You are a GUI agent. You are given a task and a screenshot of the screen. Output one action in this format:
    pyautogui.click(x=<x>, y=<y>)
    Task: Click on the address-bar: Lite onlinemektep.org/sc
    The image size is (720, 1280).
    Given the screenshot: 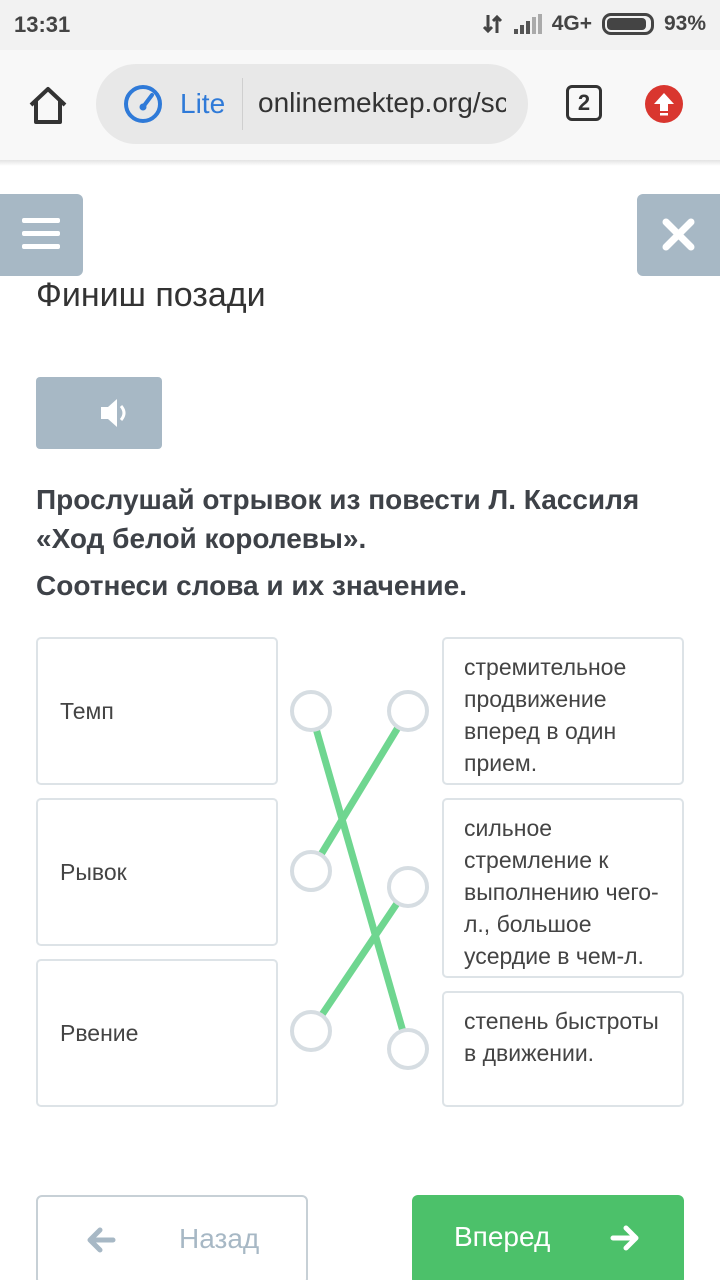 What is the action you would take?
    pyautogui.click(x=312, y=104)
    